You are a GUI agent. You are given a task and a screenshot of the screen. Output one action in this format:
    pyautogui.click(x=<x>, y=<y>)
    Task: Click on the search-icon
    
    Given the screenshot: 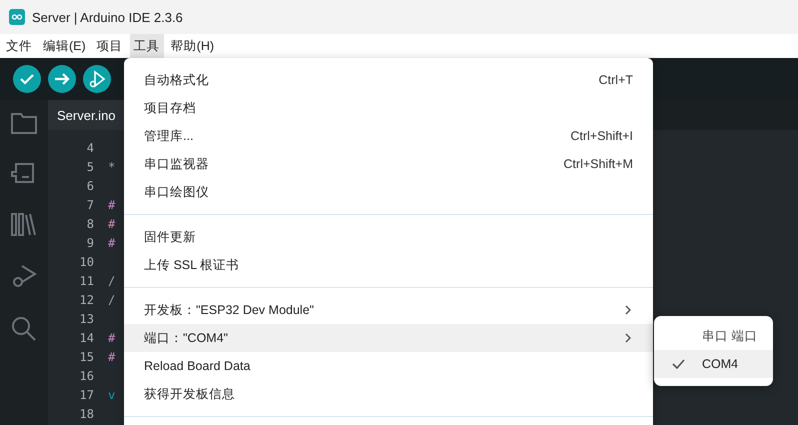 What is the action you would take?
    pyautogui.click(x=24, y=329)
    